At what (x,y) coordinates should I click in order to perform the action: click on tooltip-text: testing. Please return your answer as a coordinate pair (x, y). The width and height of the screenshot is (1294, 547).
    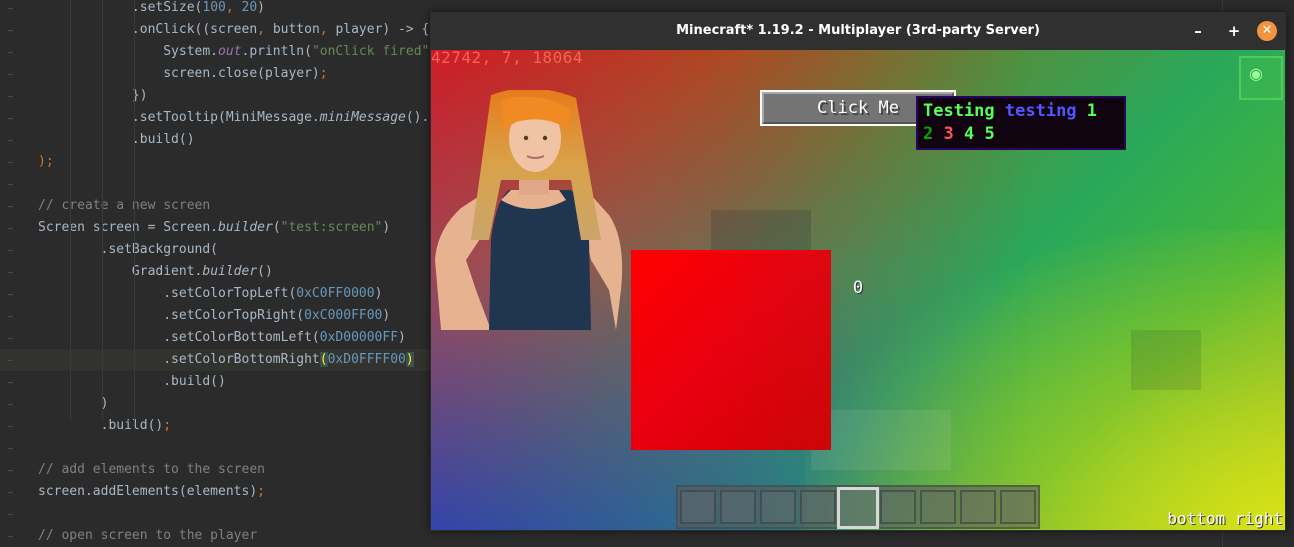
    Looking at the image, I should click on (1045, 111).